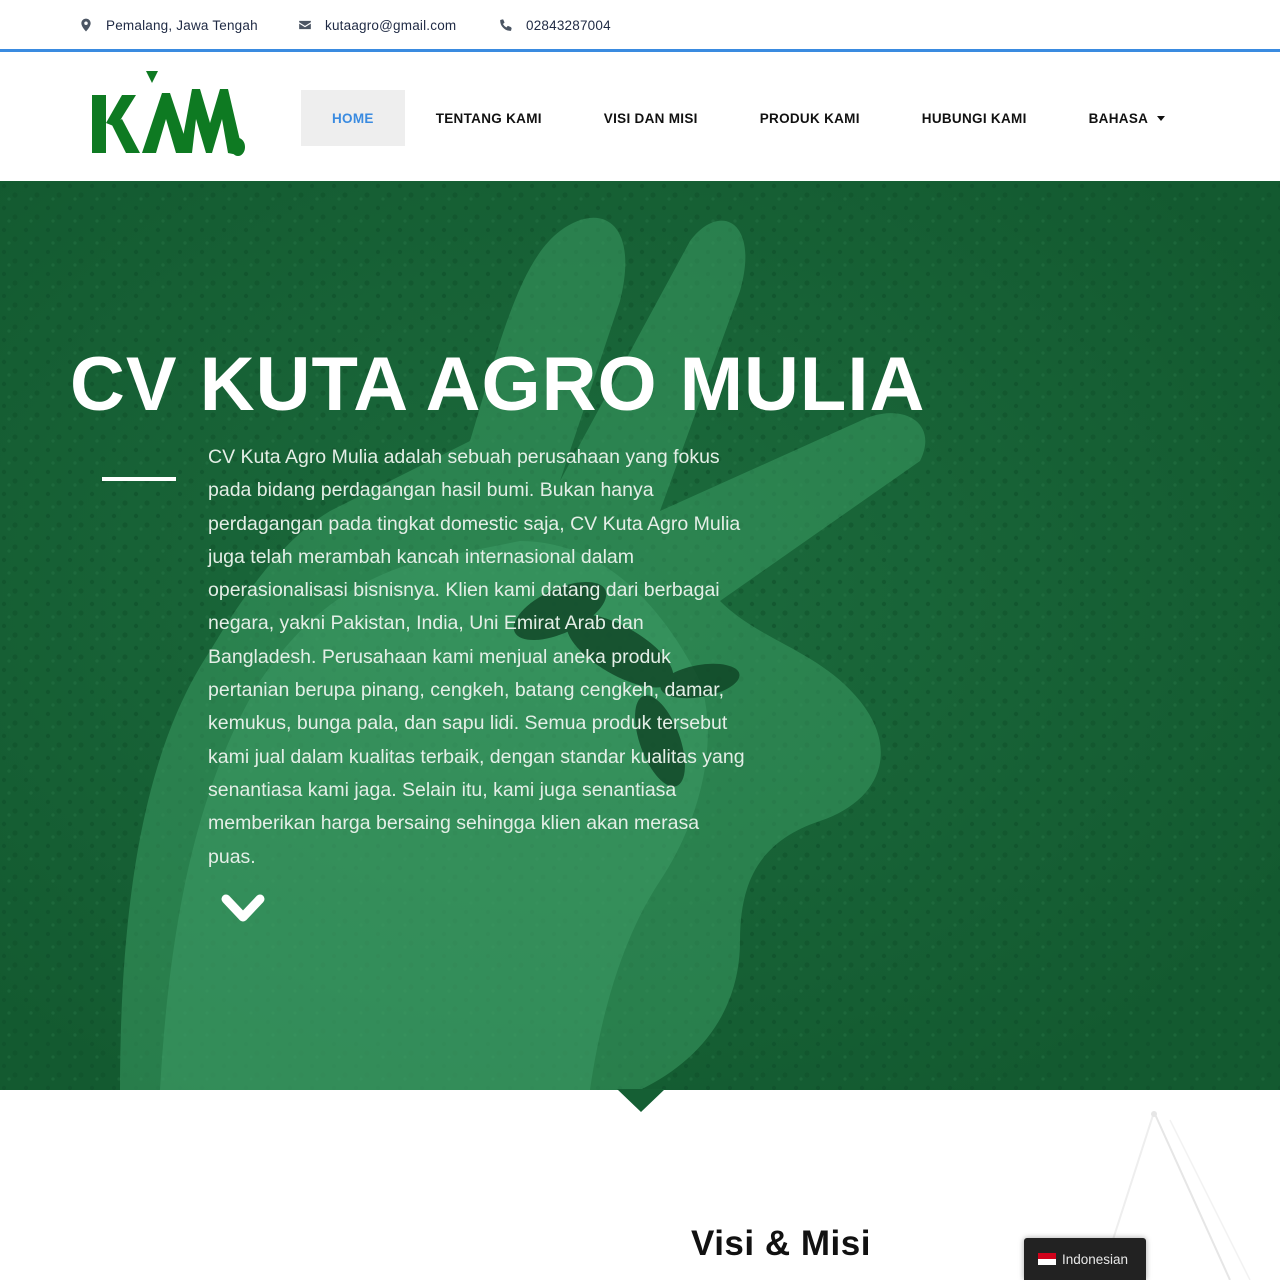 This screenshot has height=1280, width=1280. I want to click on nav-tentang-kami: TENTANG KAMI, so click(489, 118).